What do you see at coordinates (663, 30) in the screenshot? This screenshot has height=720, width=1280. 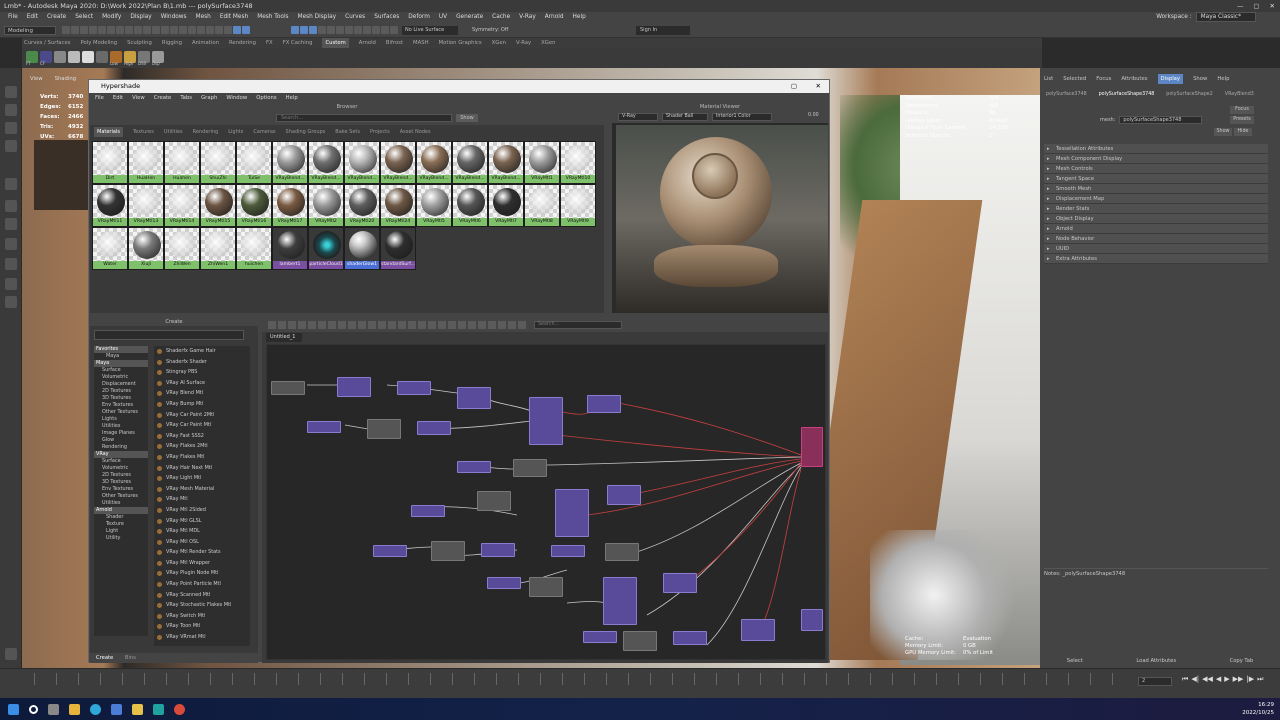 I see `sign-in-button: Sign In` at bounding box center [663, 30].